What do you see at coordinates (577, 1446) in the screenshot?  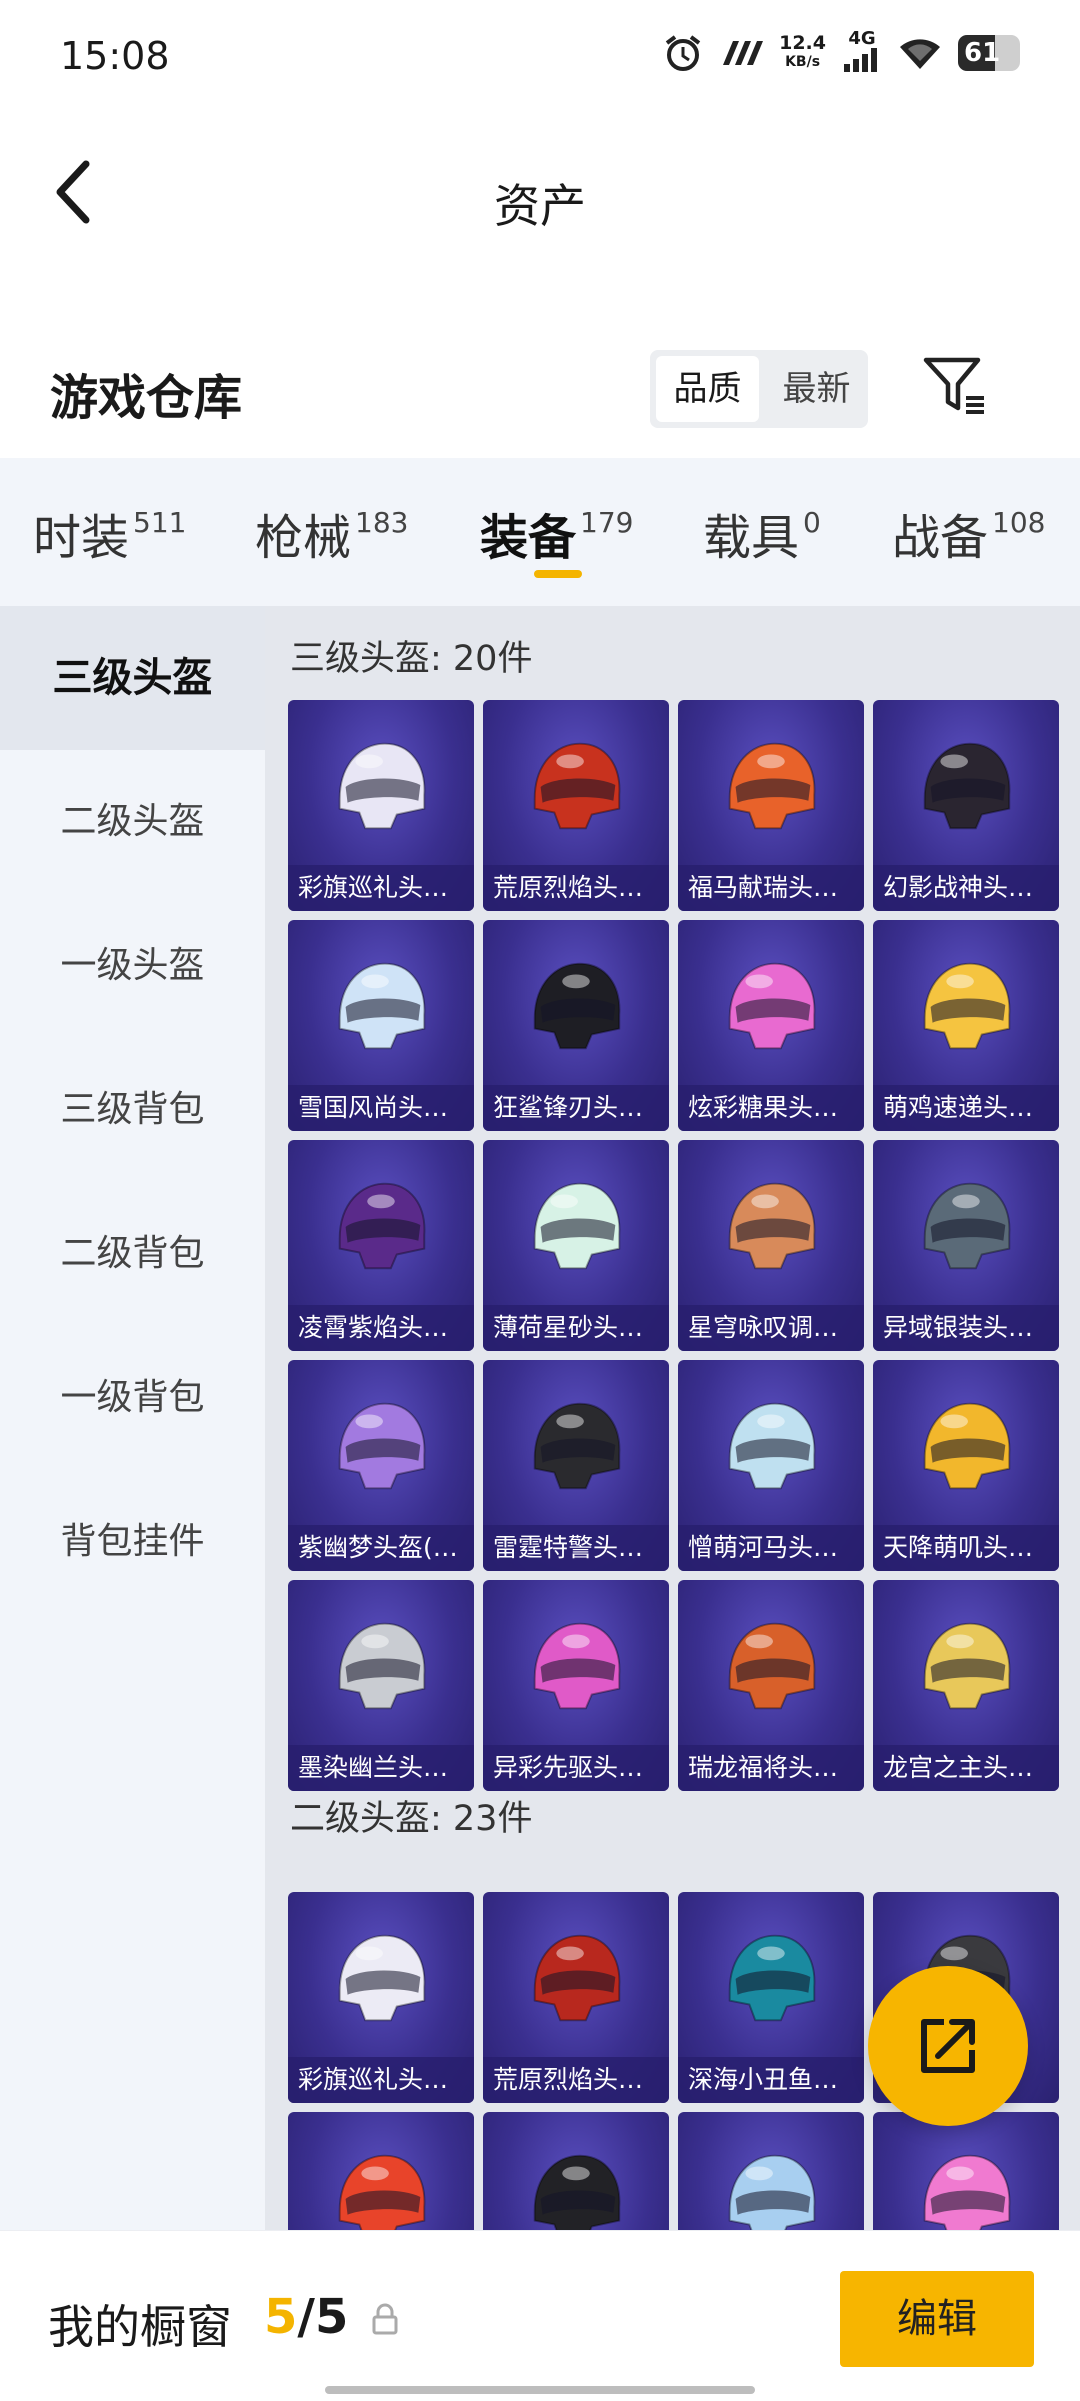 I see `swat-helmet-icon` at bounding box center [577, 1446].